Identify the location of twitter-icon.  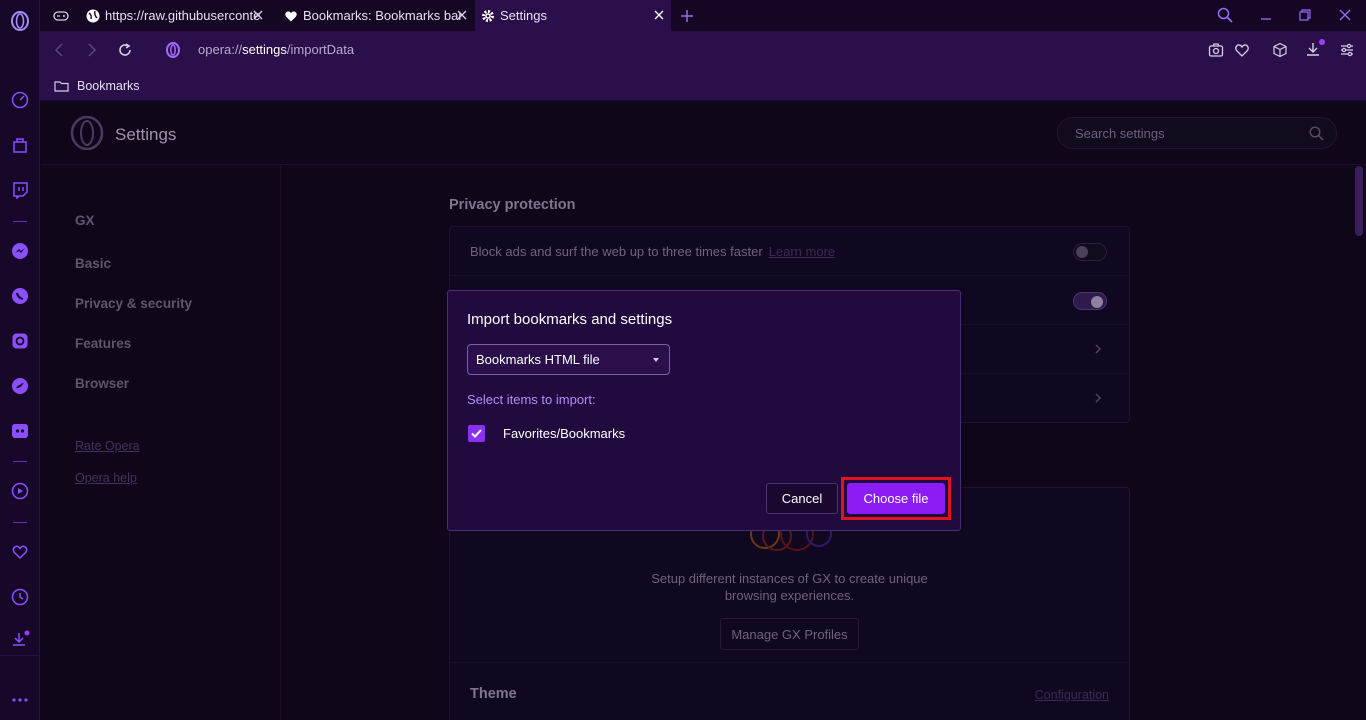
(20, 386).